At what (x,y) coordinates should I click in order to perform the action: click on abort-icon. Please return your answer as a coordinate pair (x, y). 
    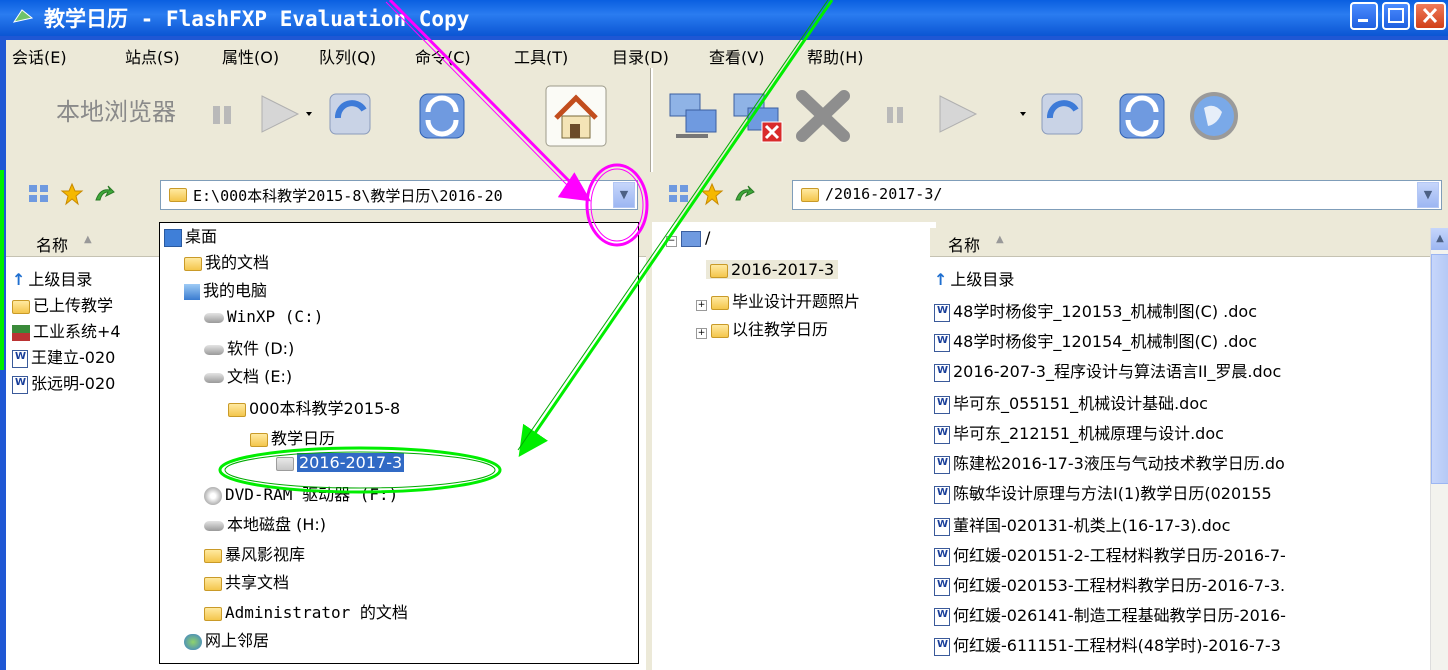
    Looking at the image, I should click on (824, 118).